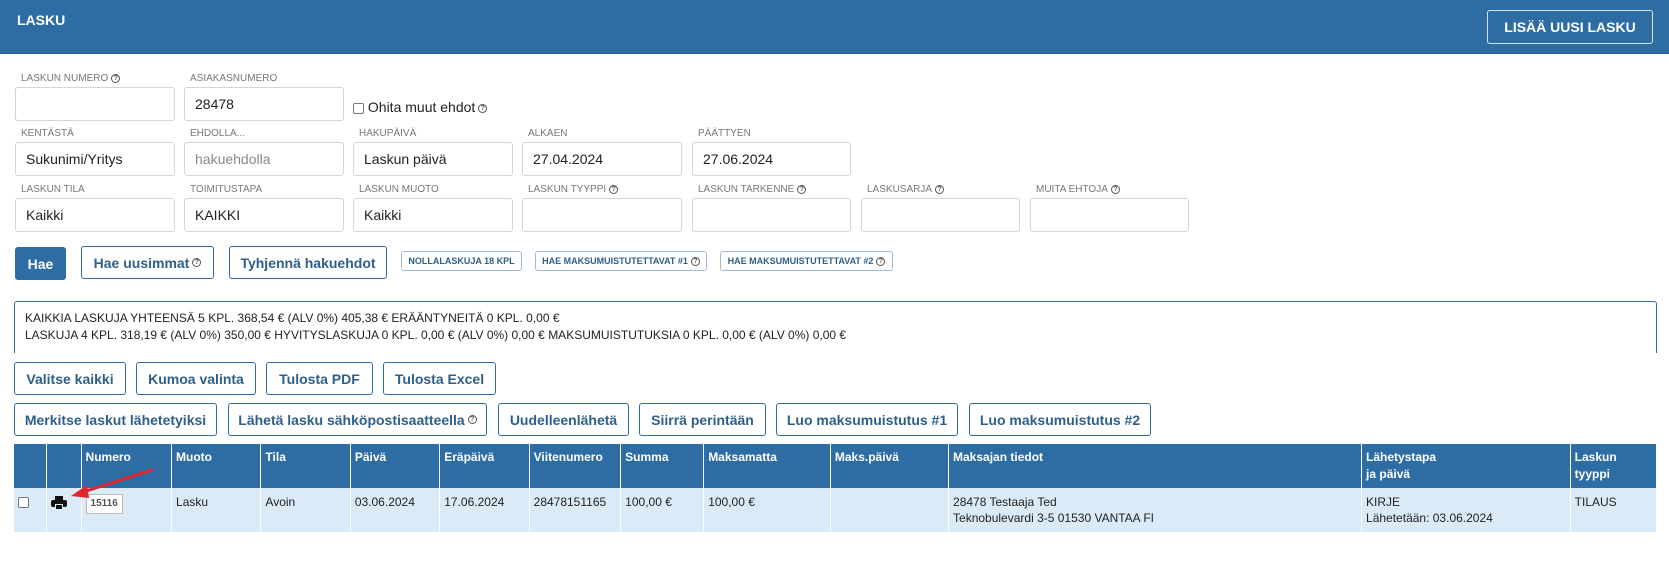 Image resolution: width=1669 pixels, height=561 pixels. I want to click on col-erapaiva: Eräpäivä, so click(484, 466).